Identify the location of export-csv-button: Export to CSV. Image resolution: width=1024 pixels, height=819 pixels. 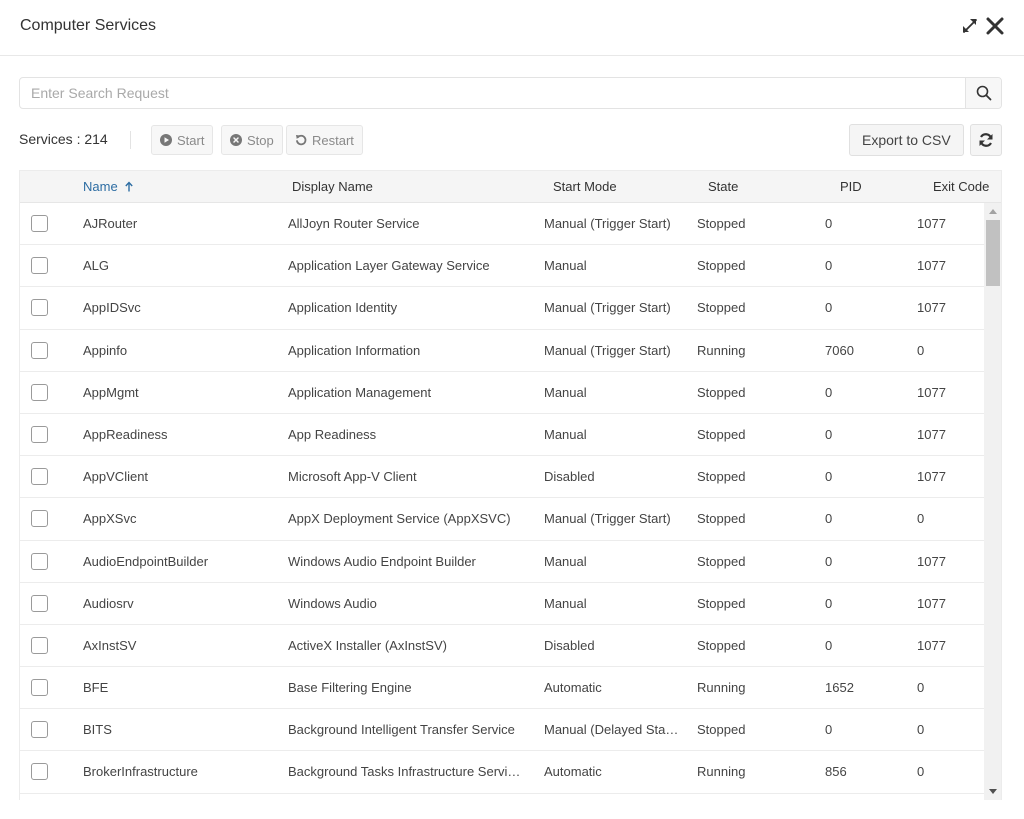
(906, 140).